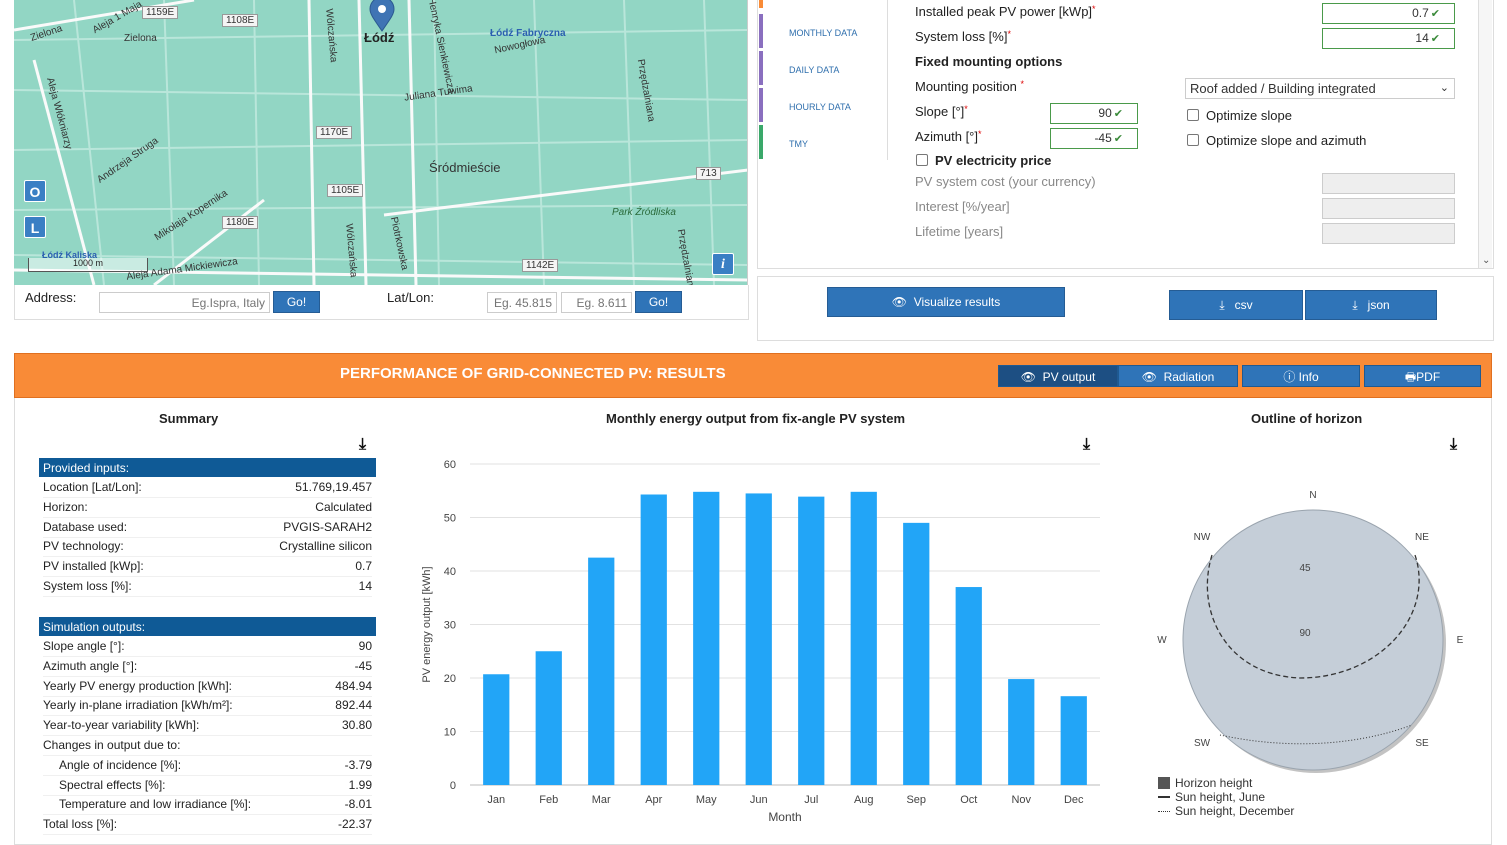  I want to click on map-overlay-button: O, so click(35, 191).